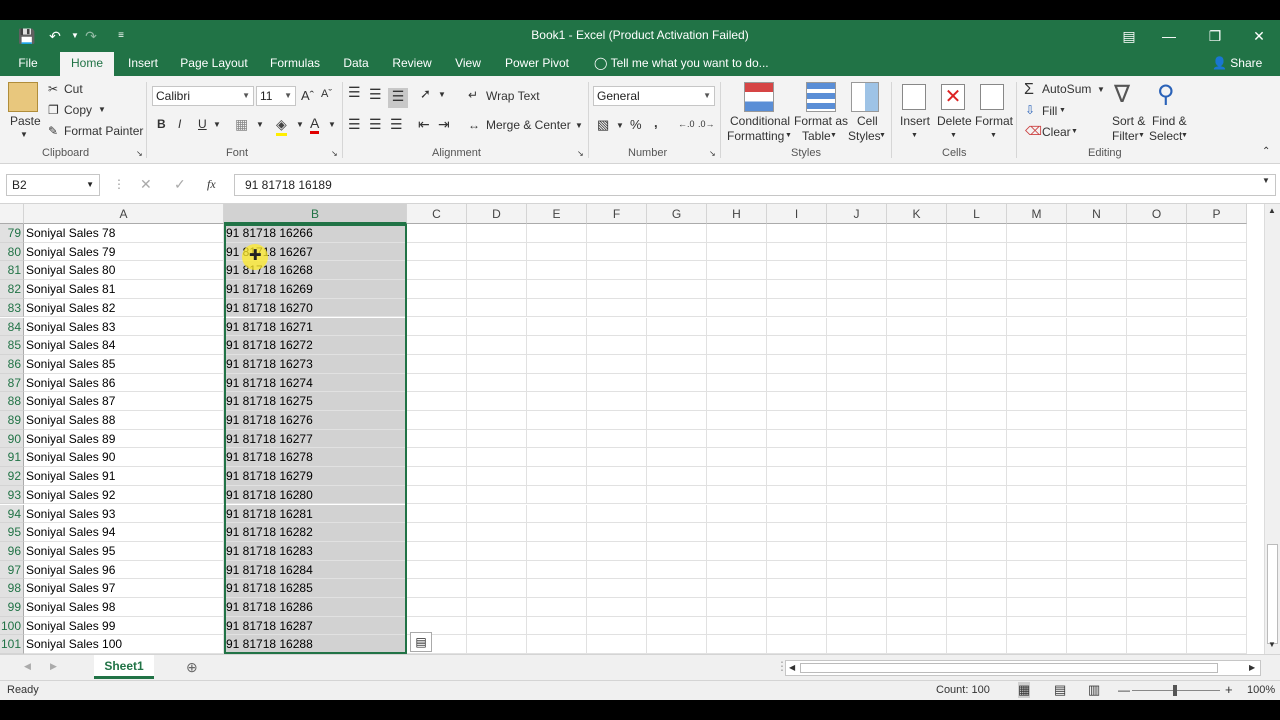 The image size is (1280, 720). What do you see at coordinates (124, 476) in the screenshot?
I see `cell-a: Soniyal Sales 91` at bounding box center [124, 476].